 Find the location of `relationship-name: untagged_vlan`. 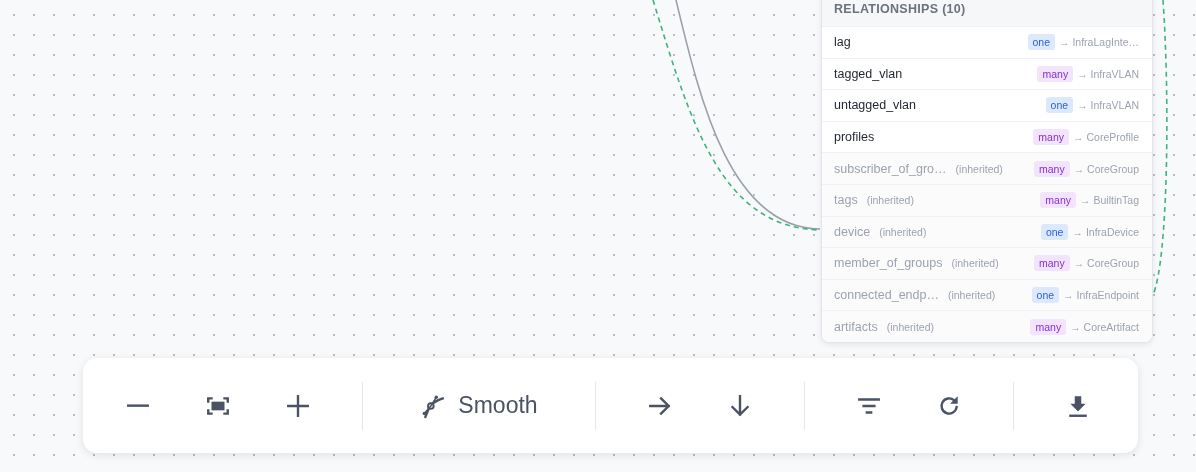

relationship-name: untagged_vlan is located at coordinates (875, 105).